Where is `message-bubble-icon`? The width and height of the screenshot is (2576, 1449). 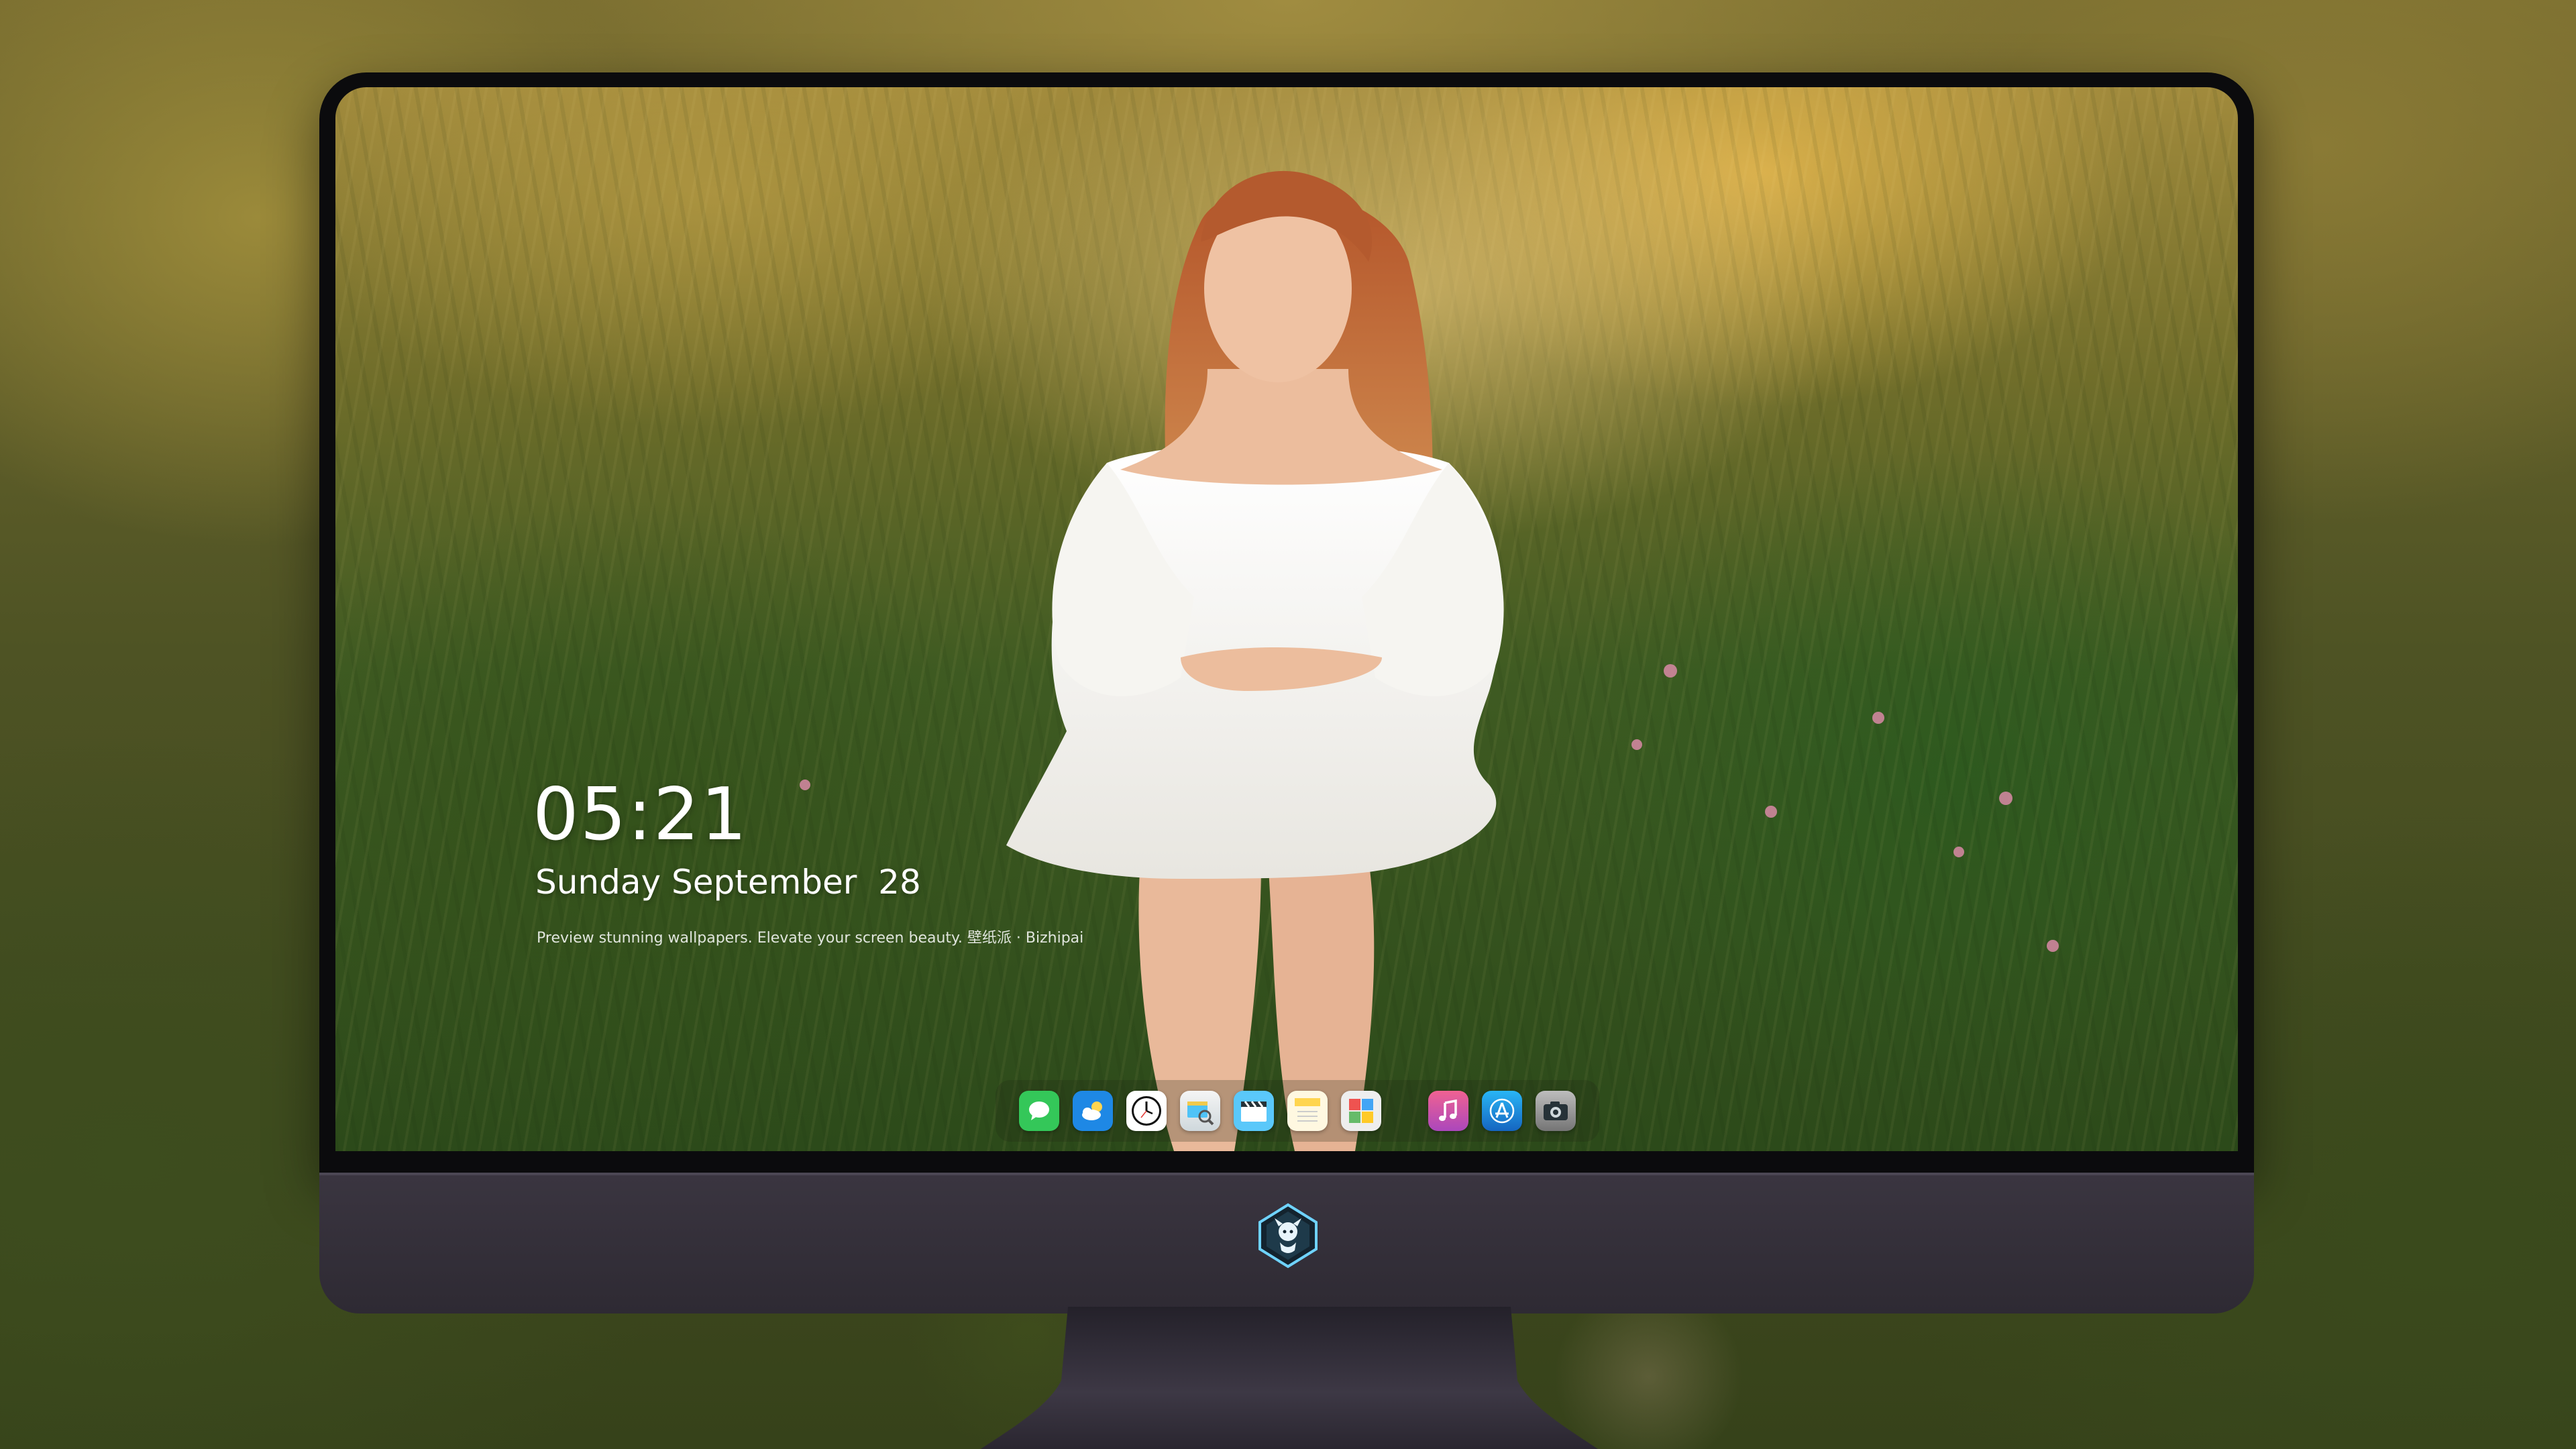 message-bubble-icon is located at coordinates (1039, 1111).